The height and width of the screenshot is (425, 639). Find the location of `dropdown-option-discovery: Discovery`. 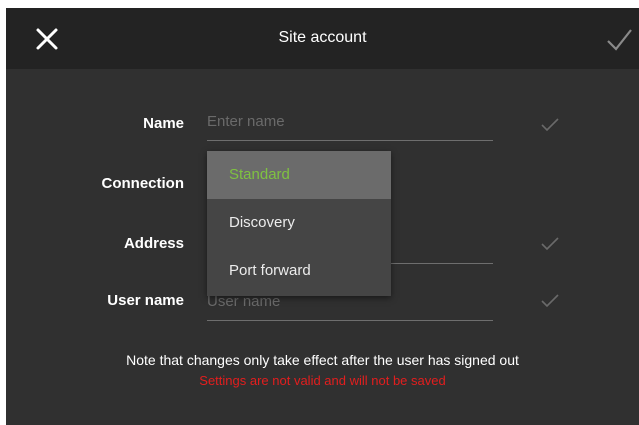

dropdown-option-discovery: Discovery is located at coordinates (299, 223).